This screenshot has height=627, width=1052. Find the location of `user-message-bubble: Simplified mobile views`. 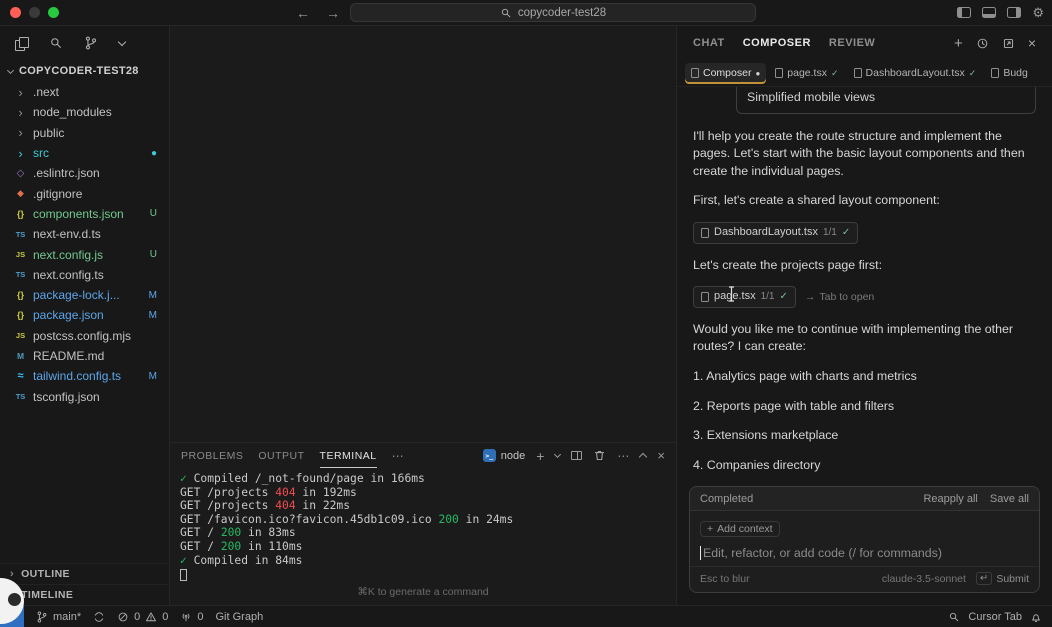

user-message-bubble: Simplified mobile views is located at coordinates (886, 100).